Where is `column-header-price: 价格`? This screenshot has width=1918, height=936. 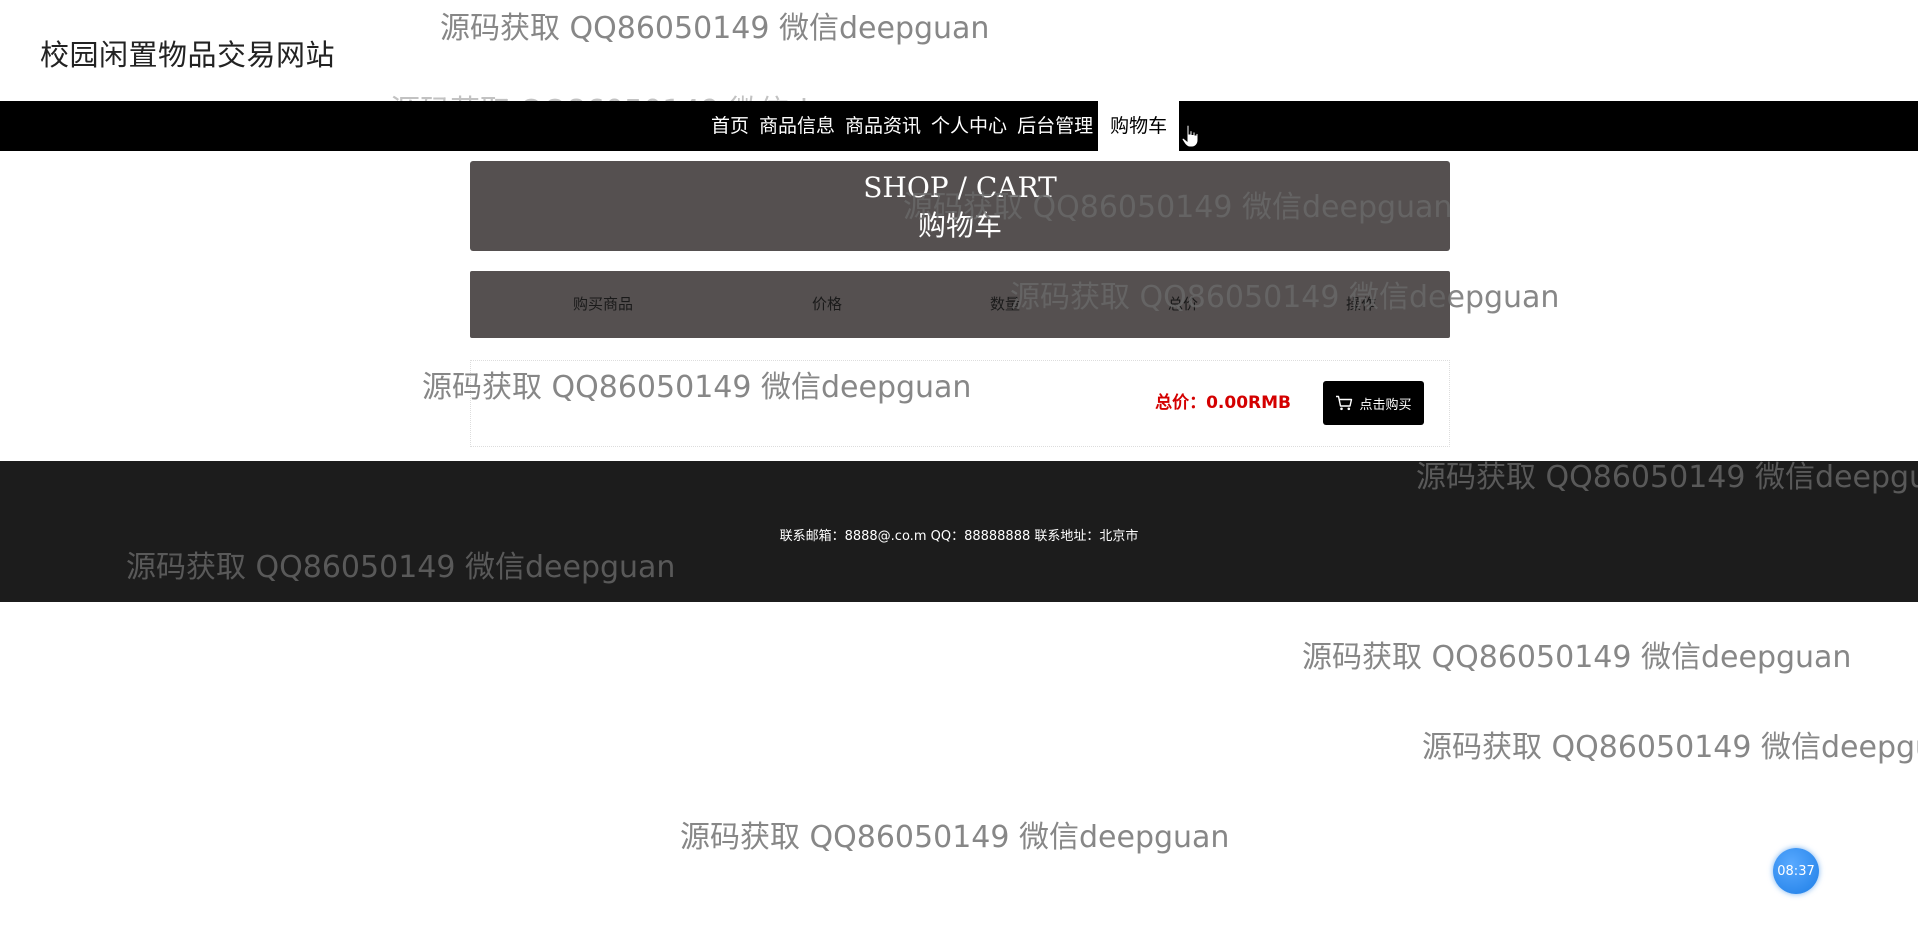 column-header-price: 价格 is located at coordinates (827, 304).